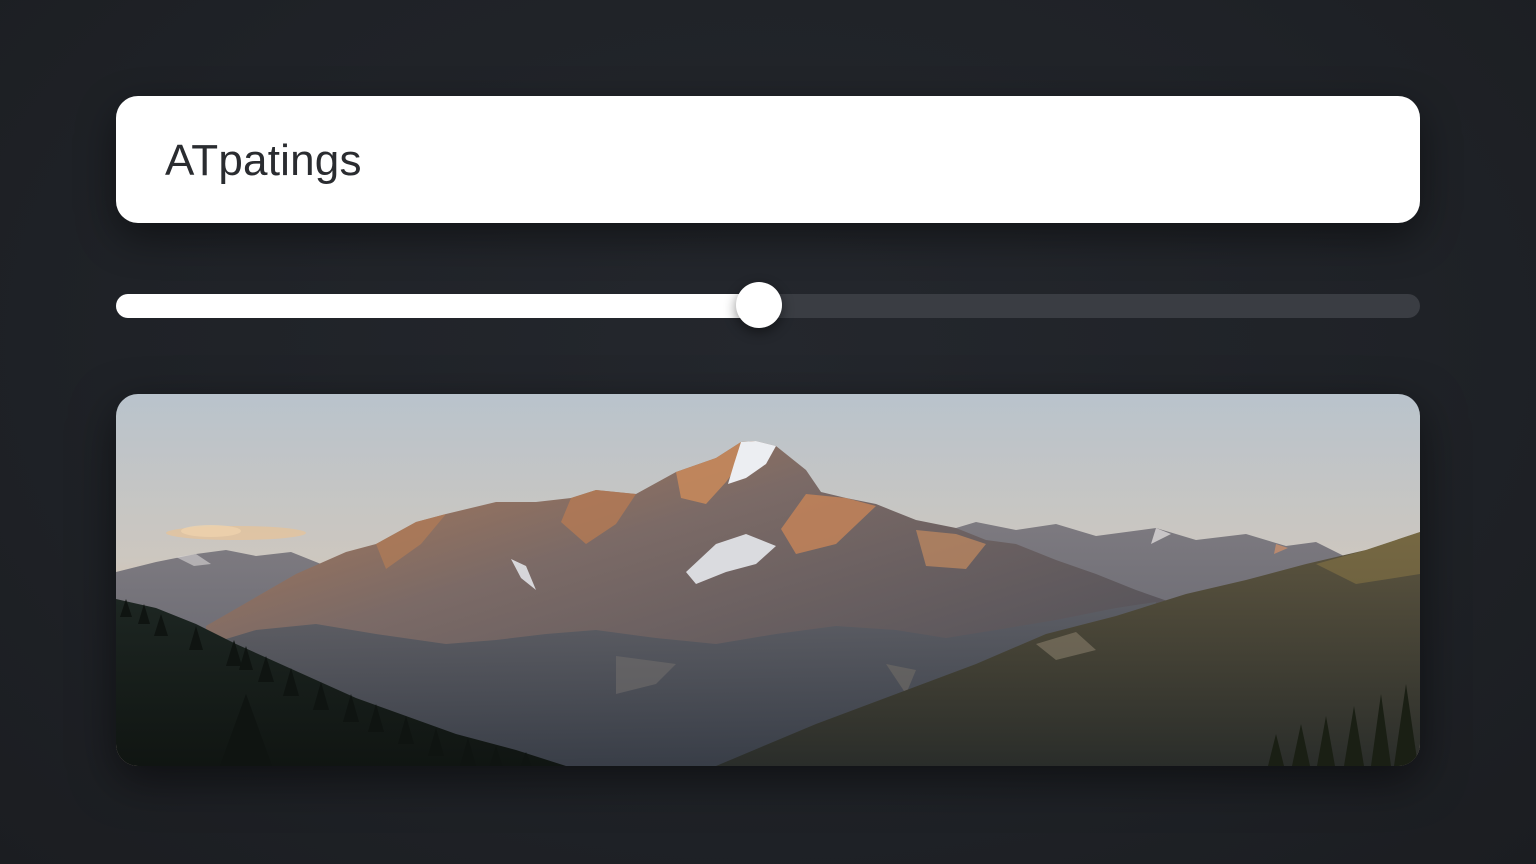 The image size is (1536, 864). I want to click on title-card: ATpatings, so click(768, 159).